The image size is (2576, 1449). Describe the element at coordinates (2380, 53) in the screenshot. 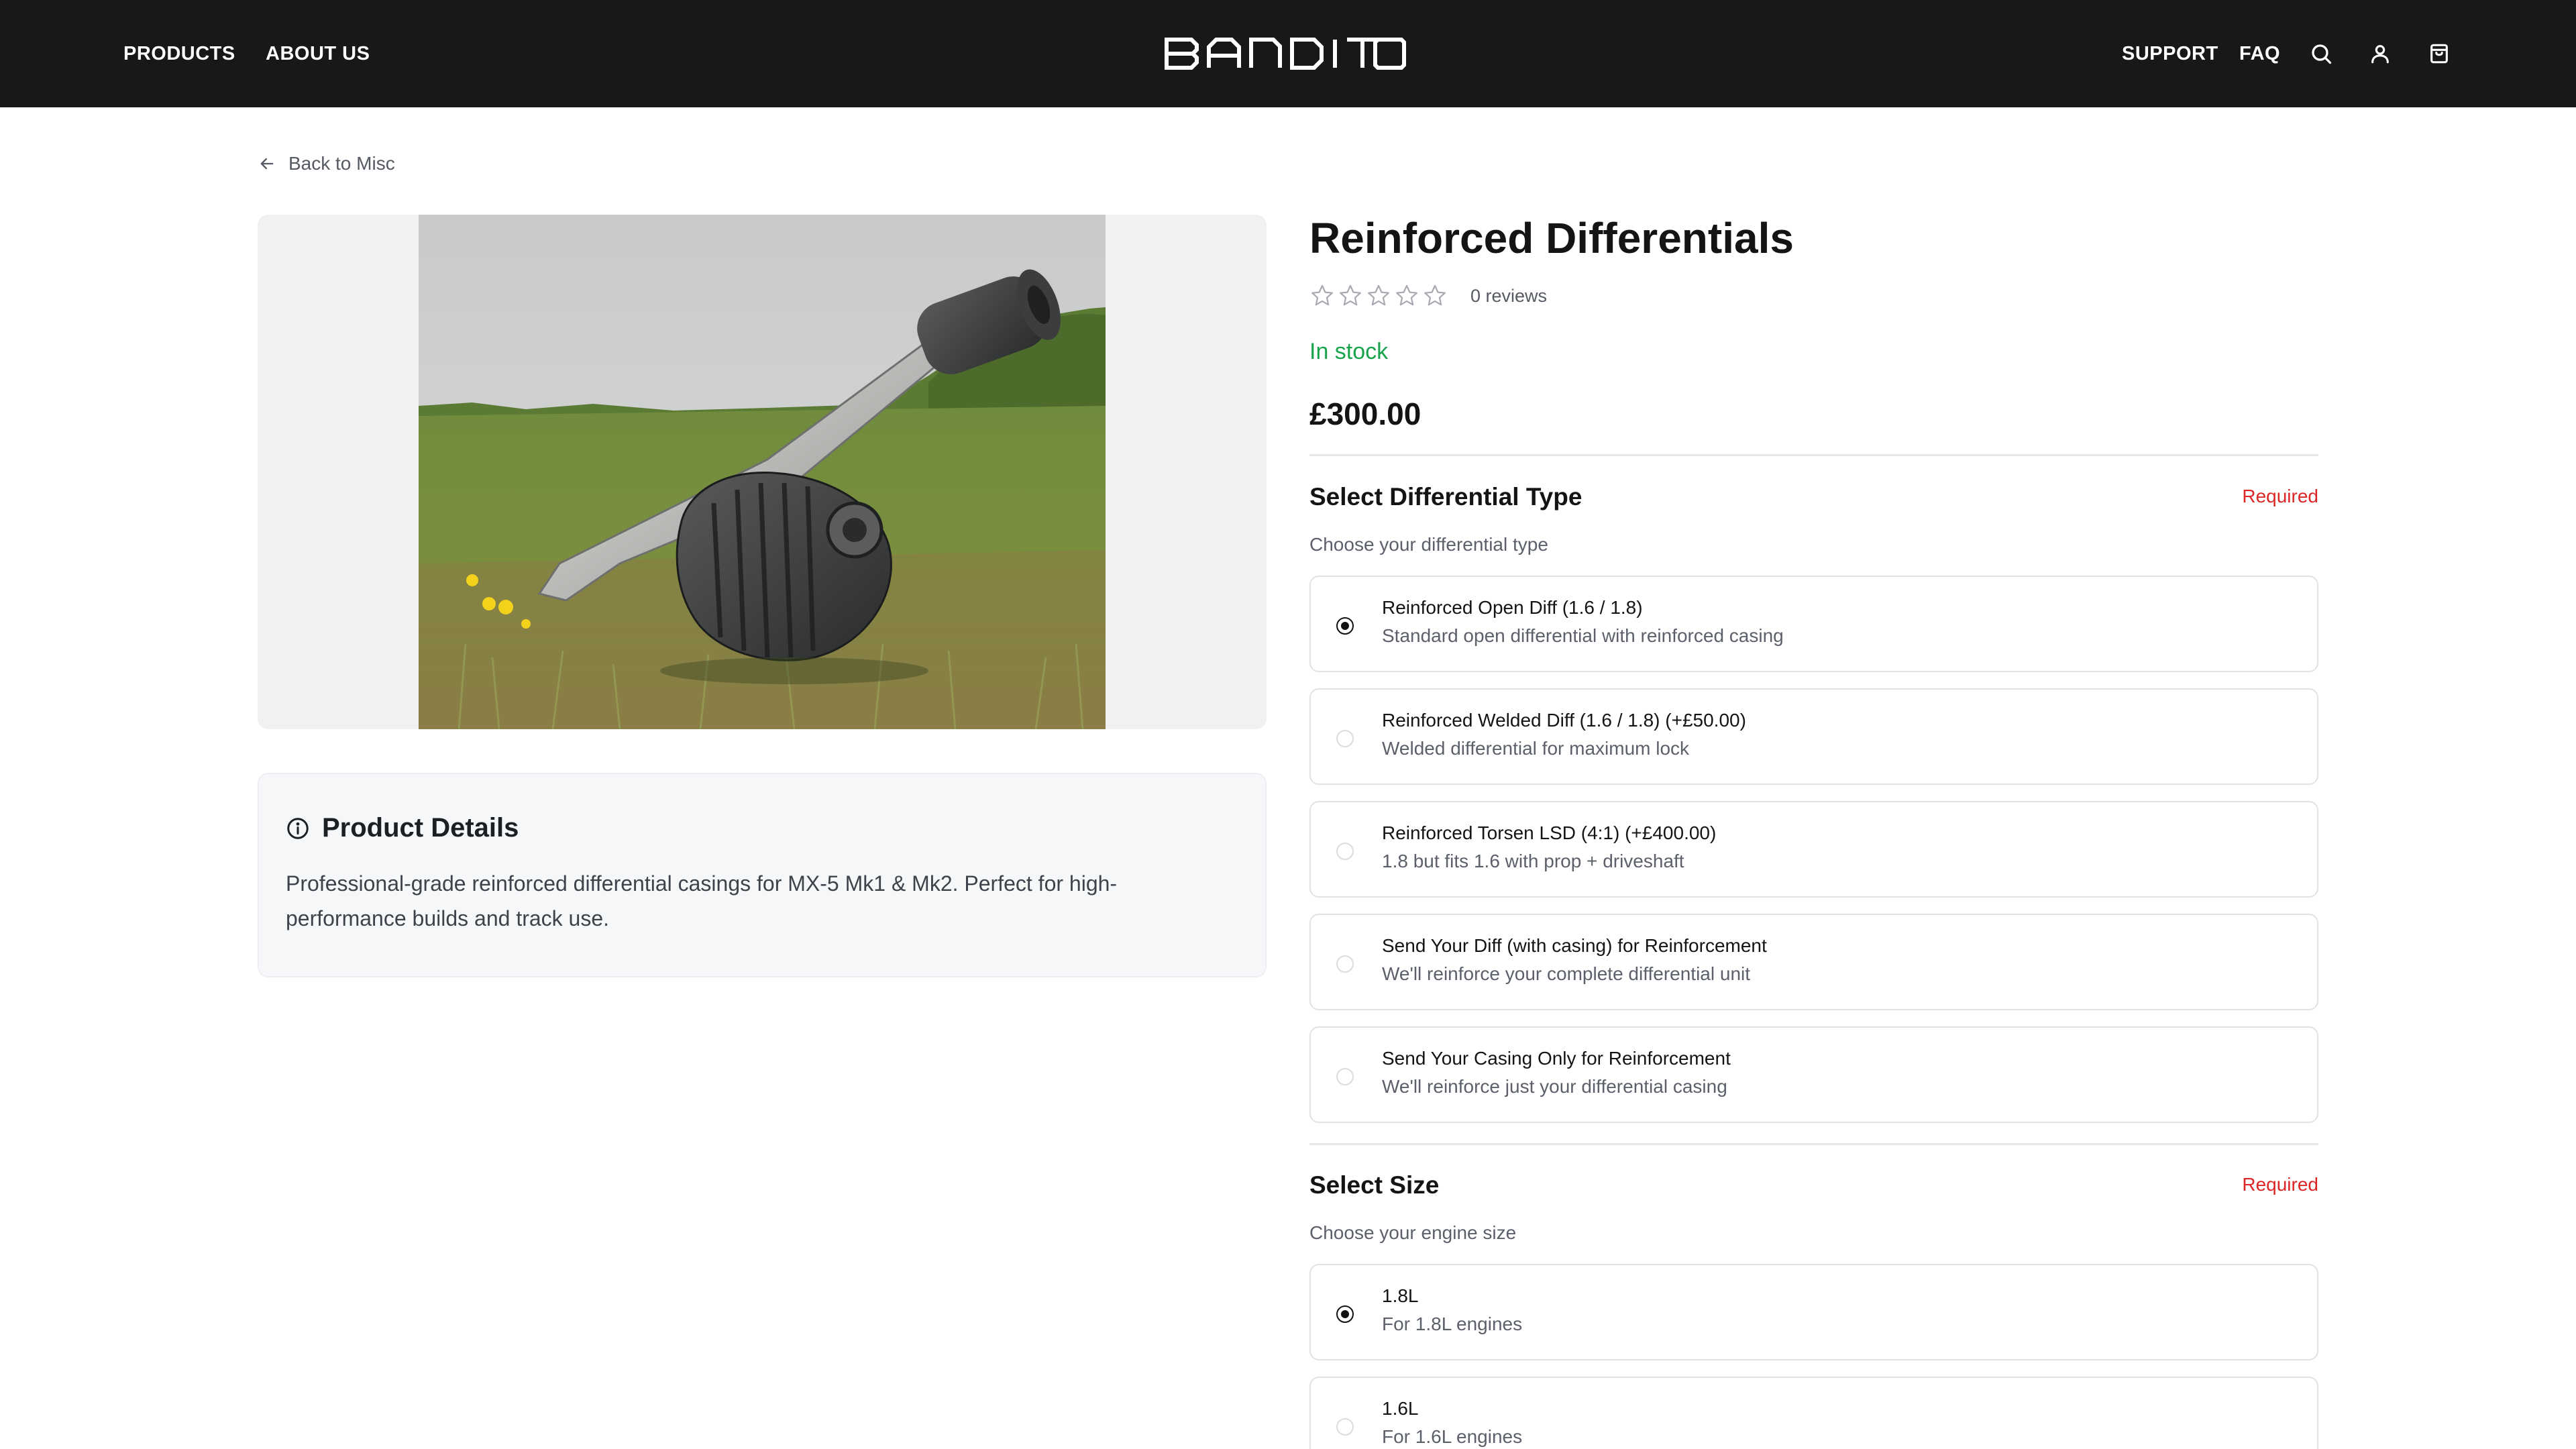

I see `account-icon` at that location.